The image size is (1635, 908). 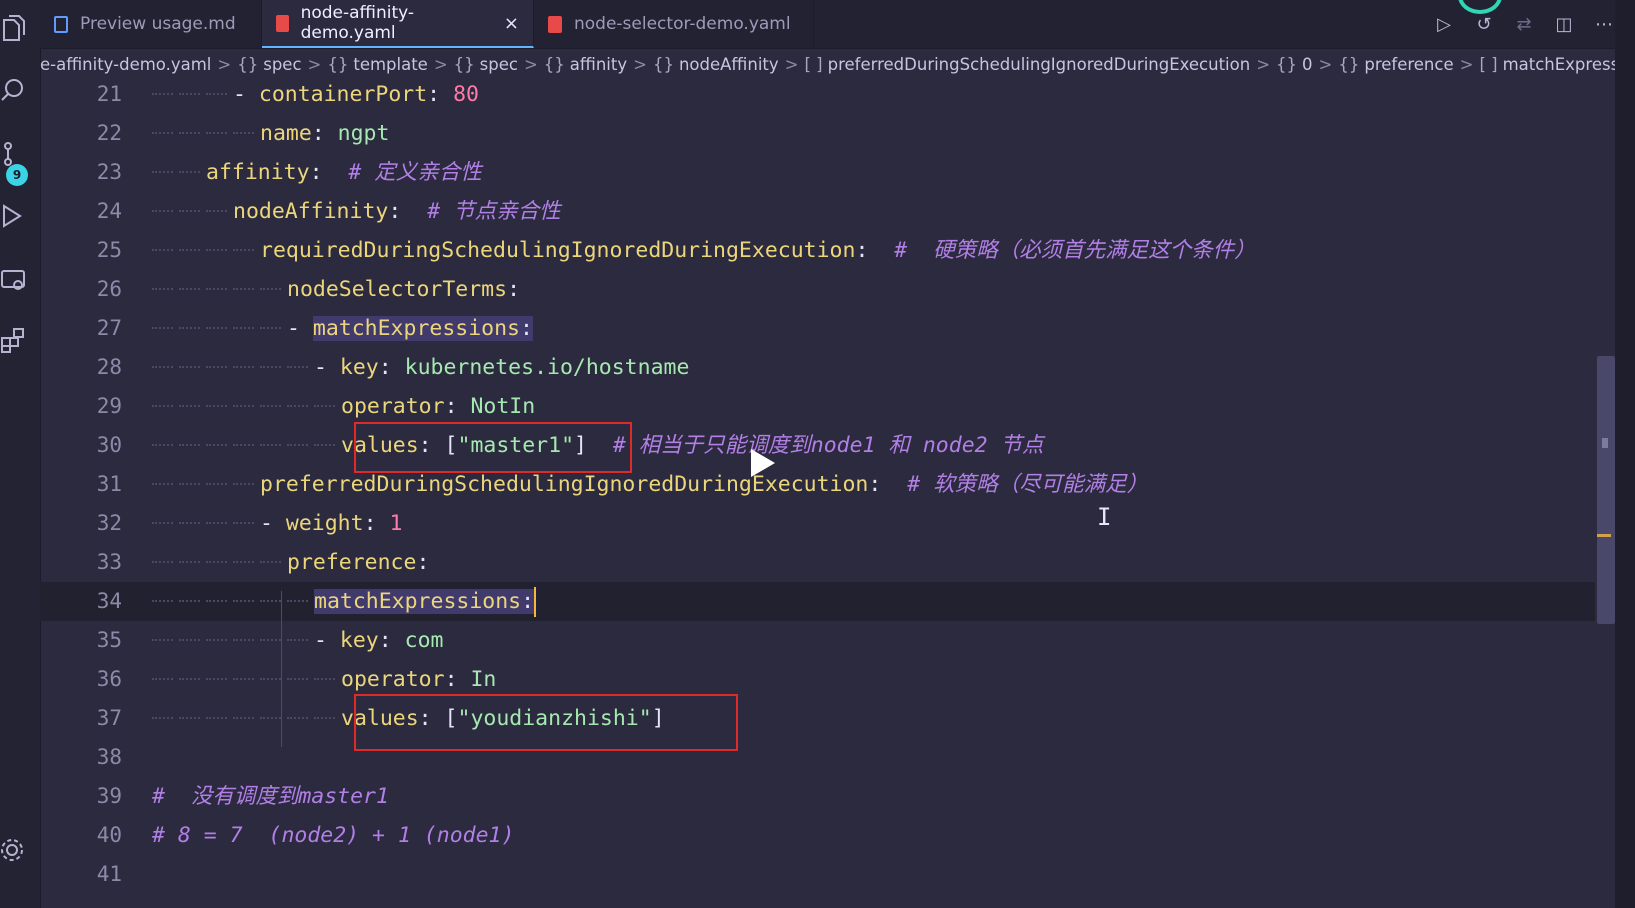 What do you see at coordinates (331, 523) in the screenshot?
I see `code-text: - weight: 1` at bounding box center [331, 523].